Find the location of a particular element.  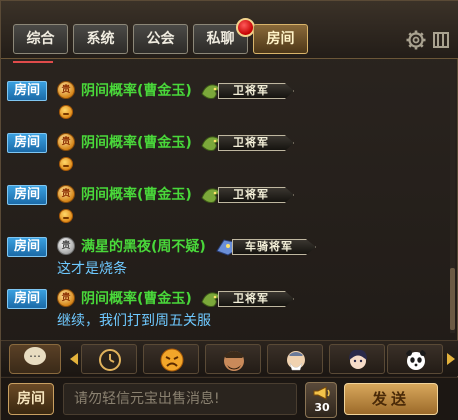

sender-name: 满星的黑夜(周不疑) is located at coordinates (143, 247).